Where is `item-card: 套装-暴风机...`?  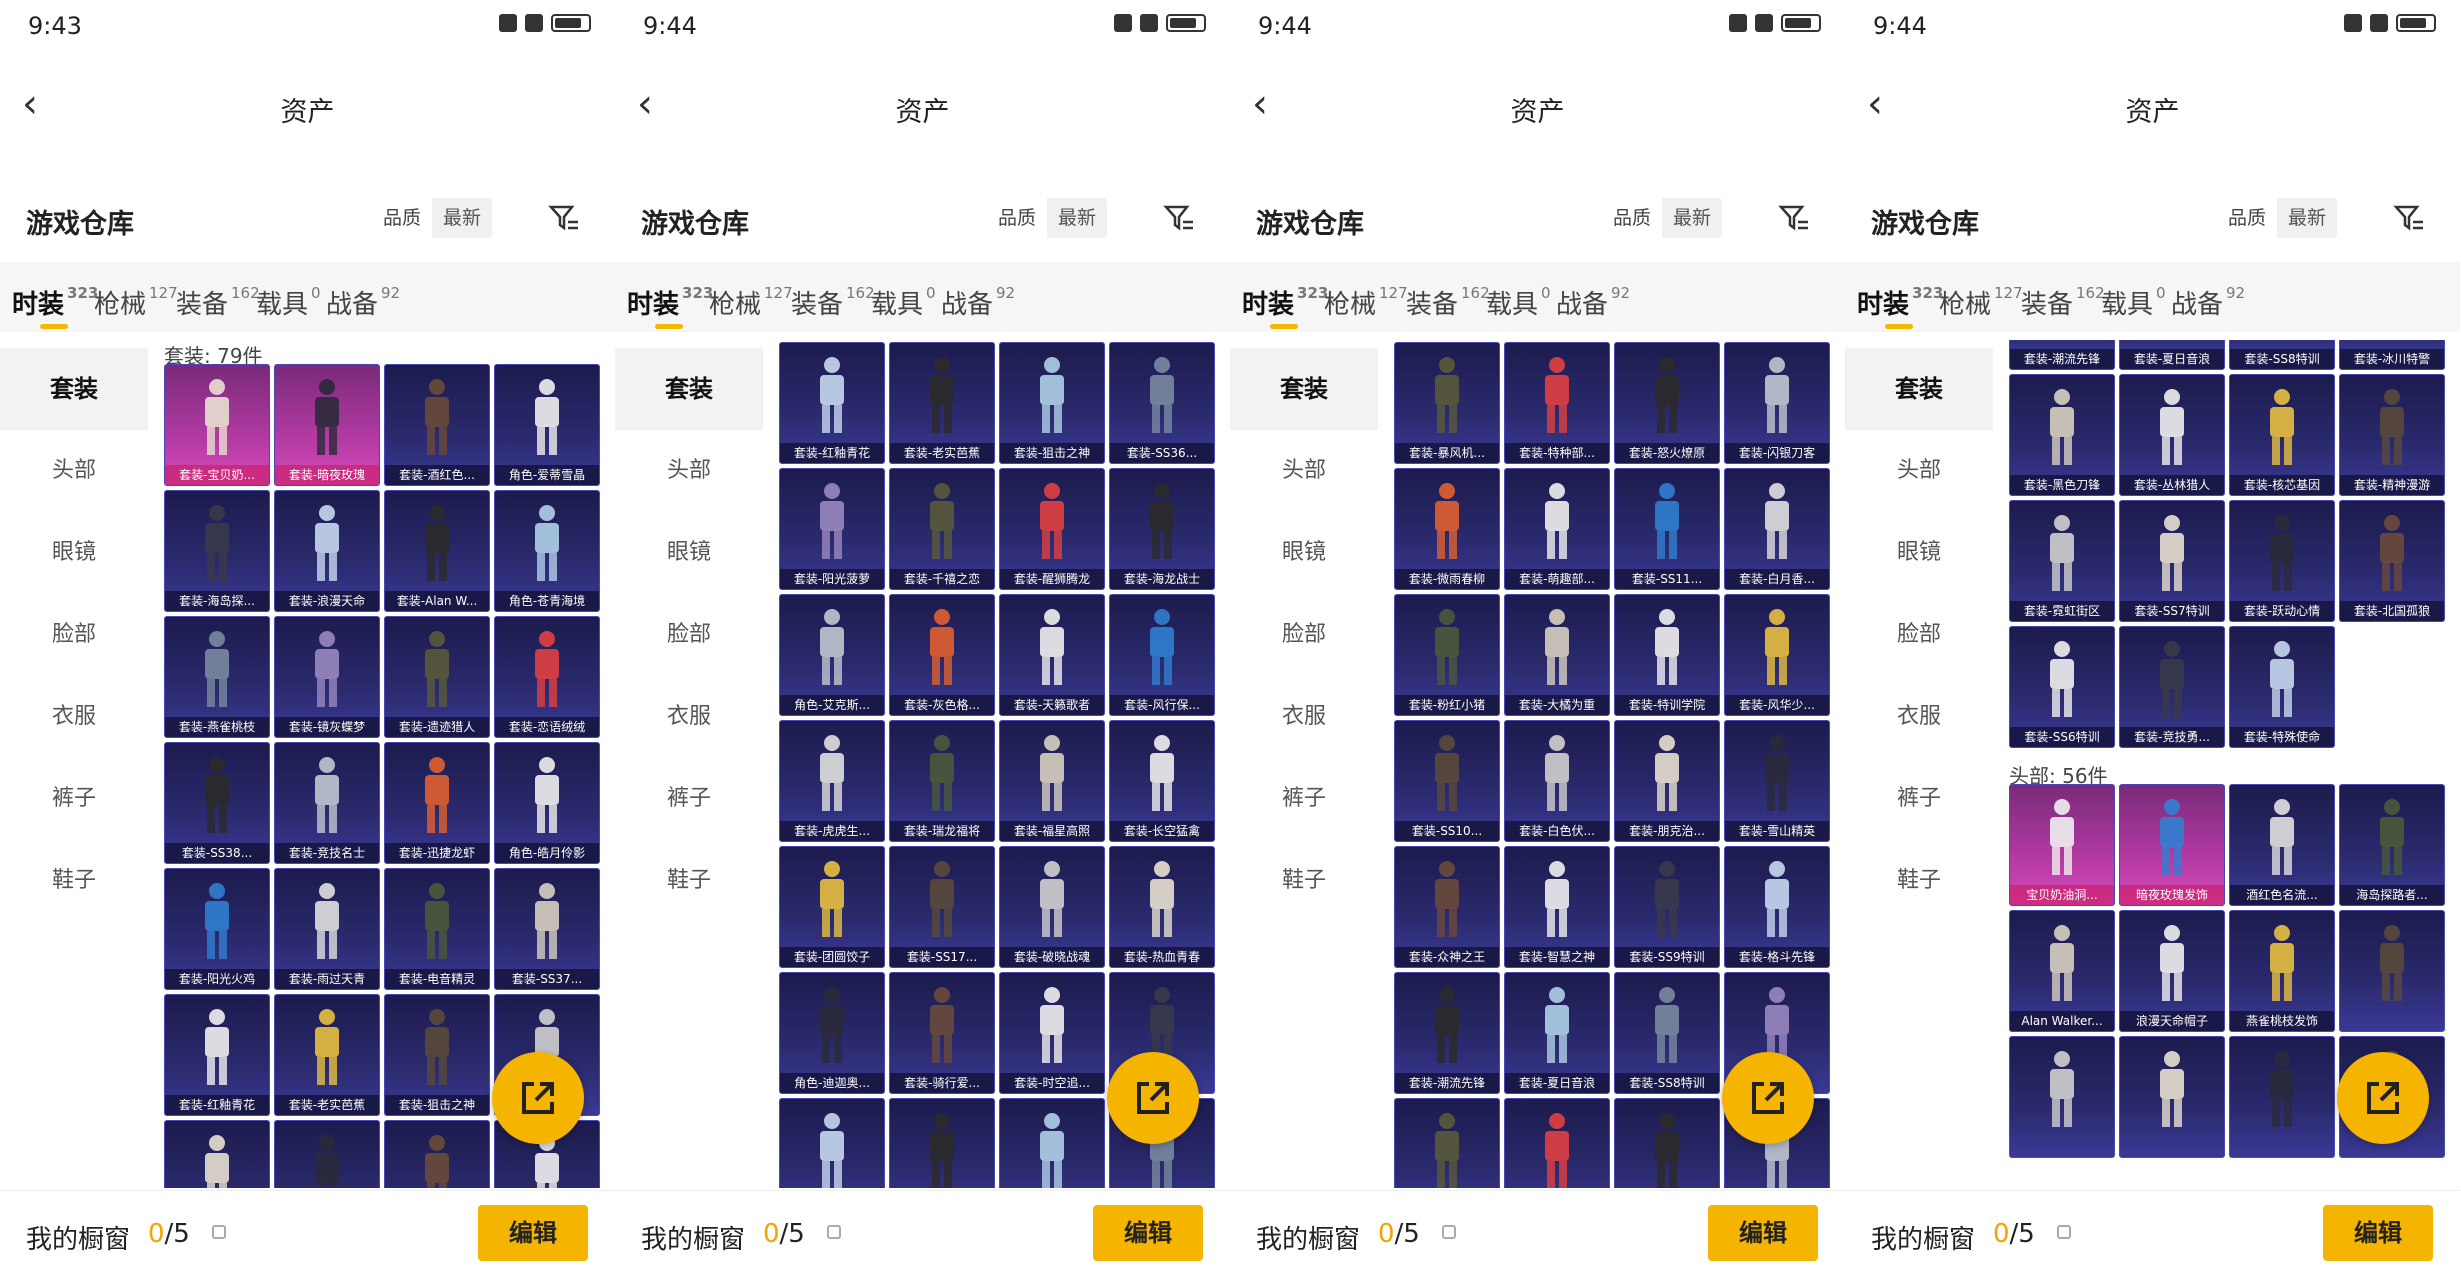
item-card: 套装-暴风机... is located at coordinates (1447, 403).